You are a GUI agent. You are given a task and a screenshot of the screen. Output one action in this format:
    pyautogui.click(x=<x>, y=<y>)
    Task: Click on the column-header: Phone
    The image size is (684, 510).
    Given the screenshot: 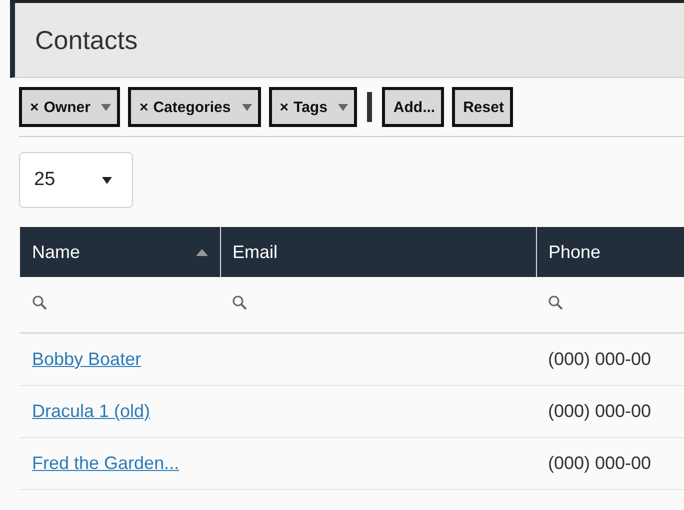 What is the action you would take?
    pyautogui.click(x=610, y=252)
    